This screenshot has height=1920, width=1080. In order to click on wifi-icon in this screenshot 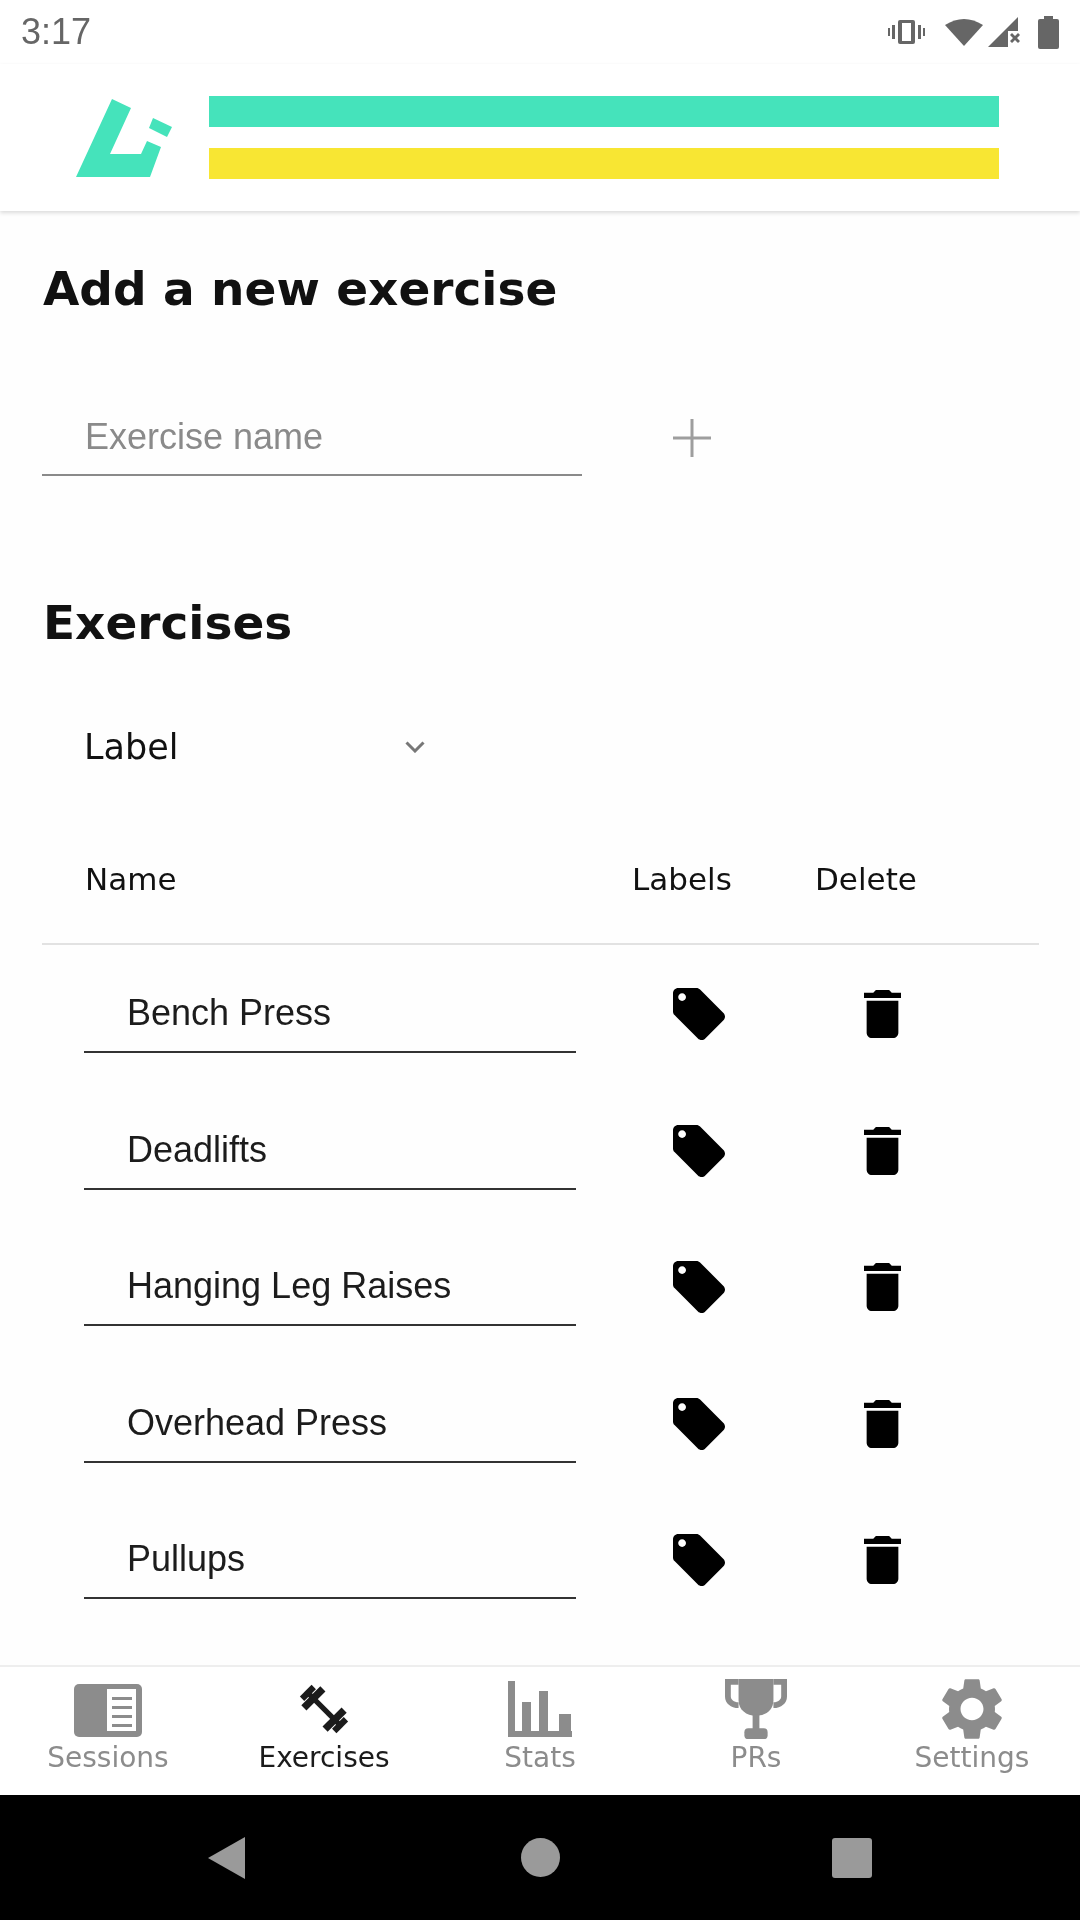, I will do `click(964, 32)`.